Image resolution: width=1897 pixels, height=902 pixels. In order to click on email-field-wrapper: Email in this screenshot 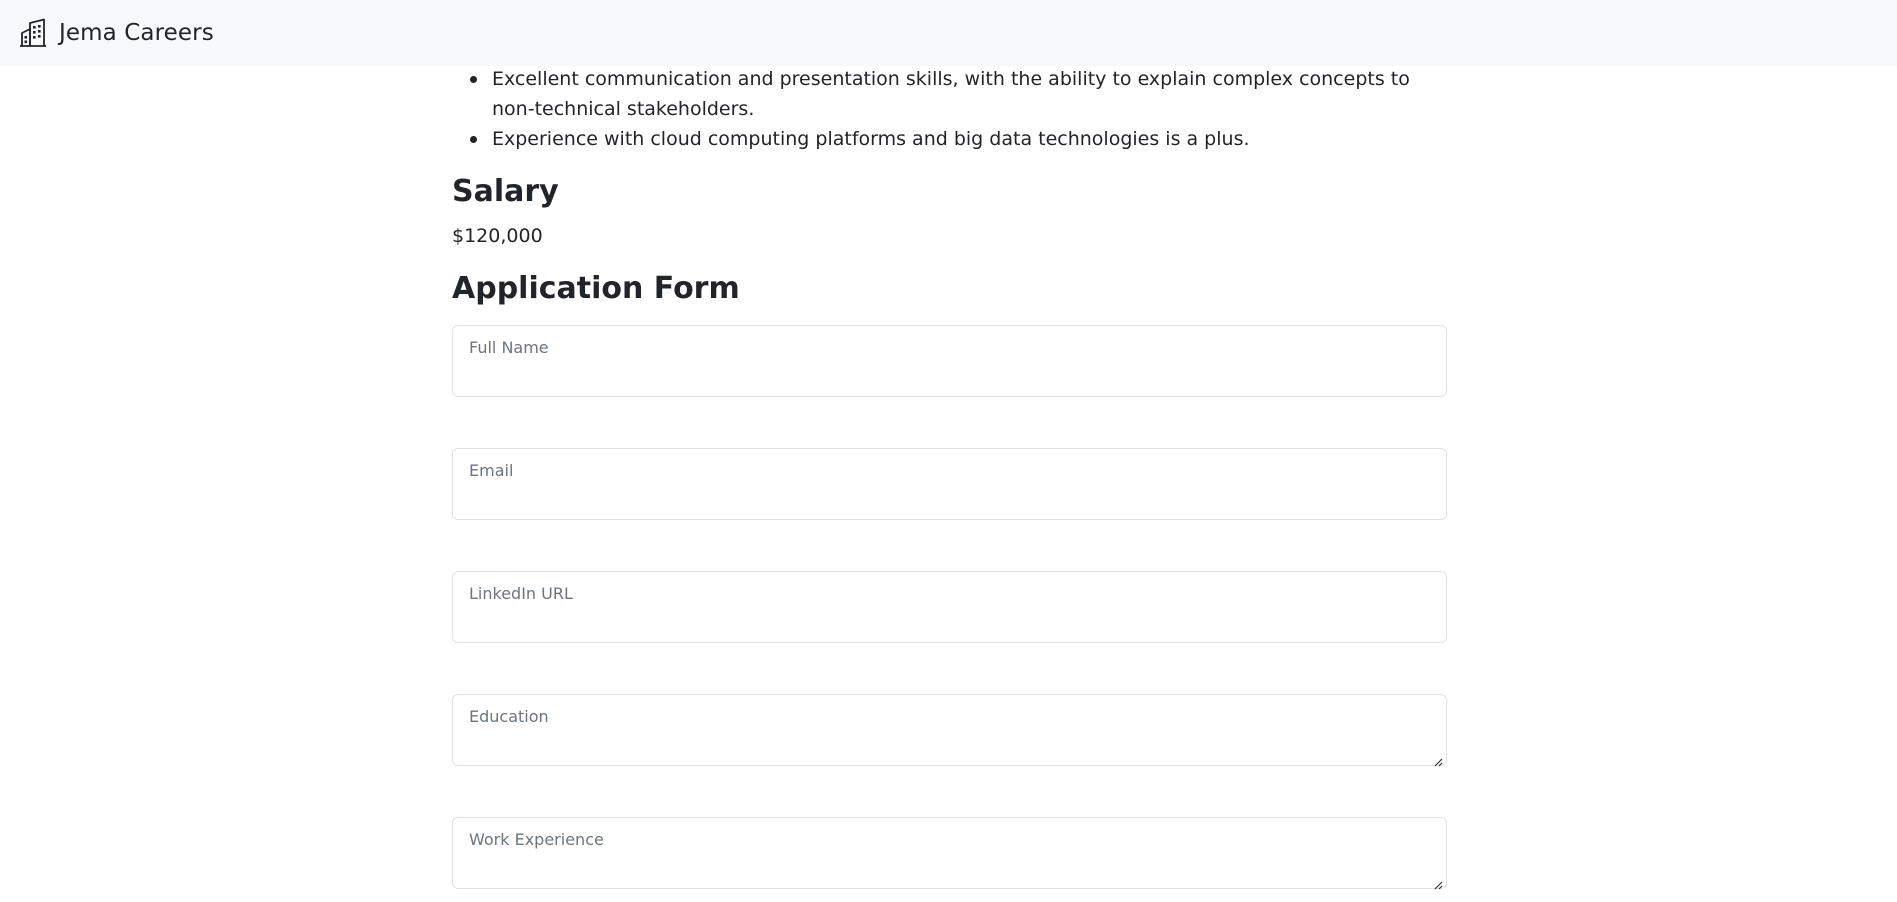, I will do `click(949, 484)`.